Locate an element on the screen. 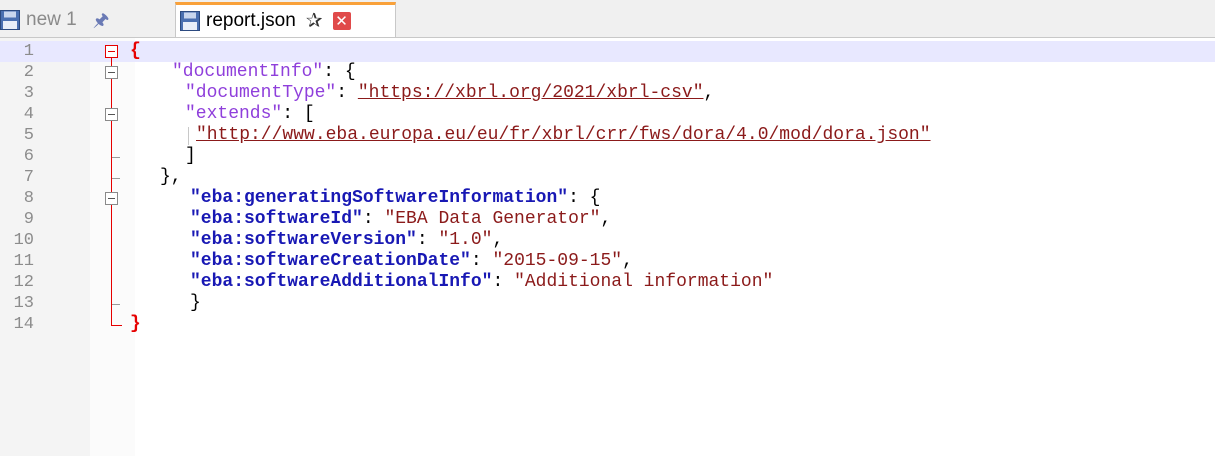  string-value: "1.0" is located at coordinates (465, 240).